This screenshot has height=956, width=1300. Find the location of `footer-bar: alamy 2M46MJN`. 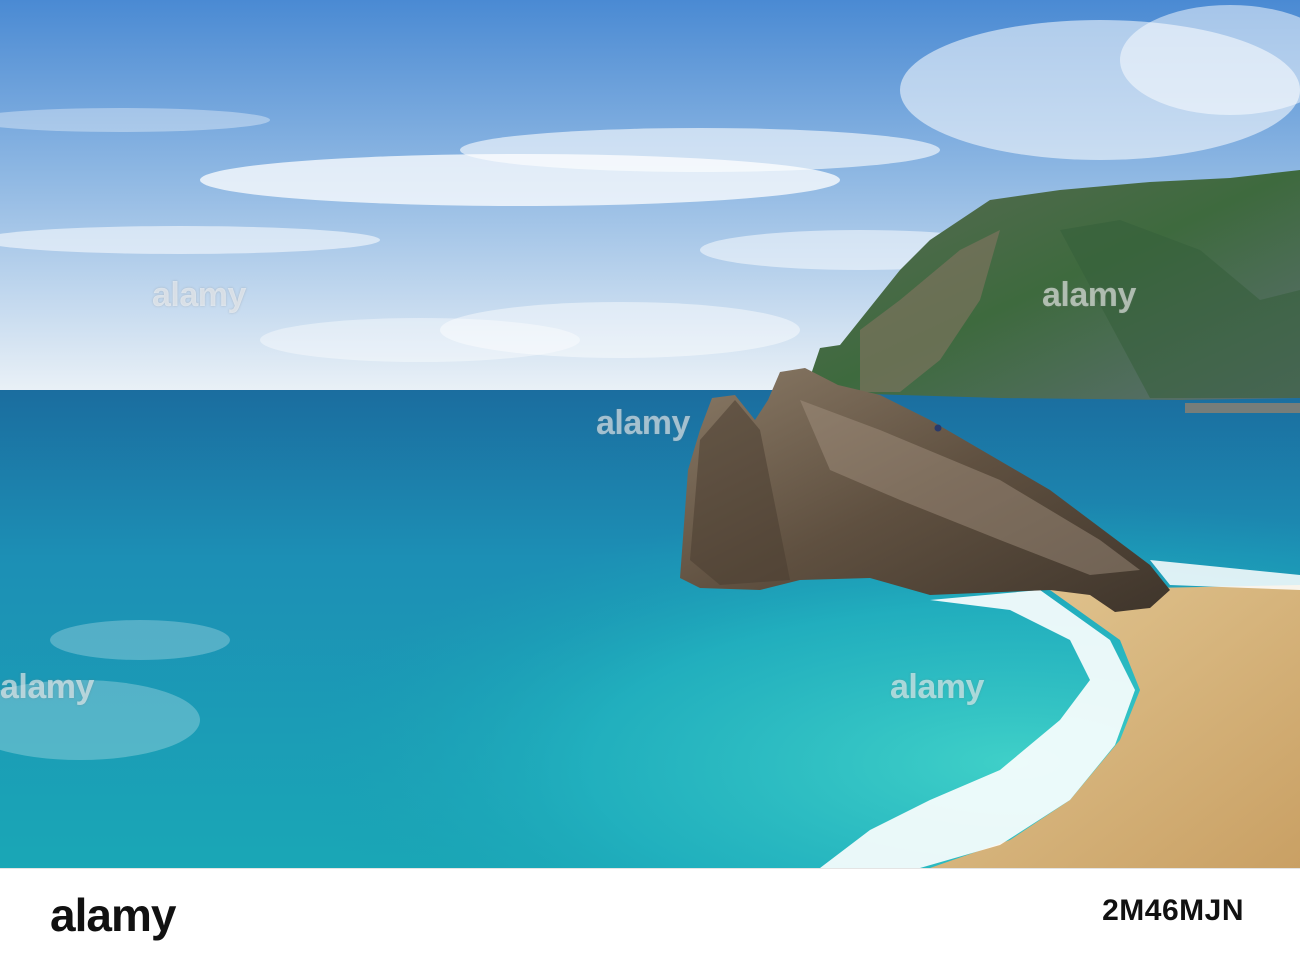

footer-bar: alamy 2M46MJN is located at coordinates (650, 912).